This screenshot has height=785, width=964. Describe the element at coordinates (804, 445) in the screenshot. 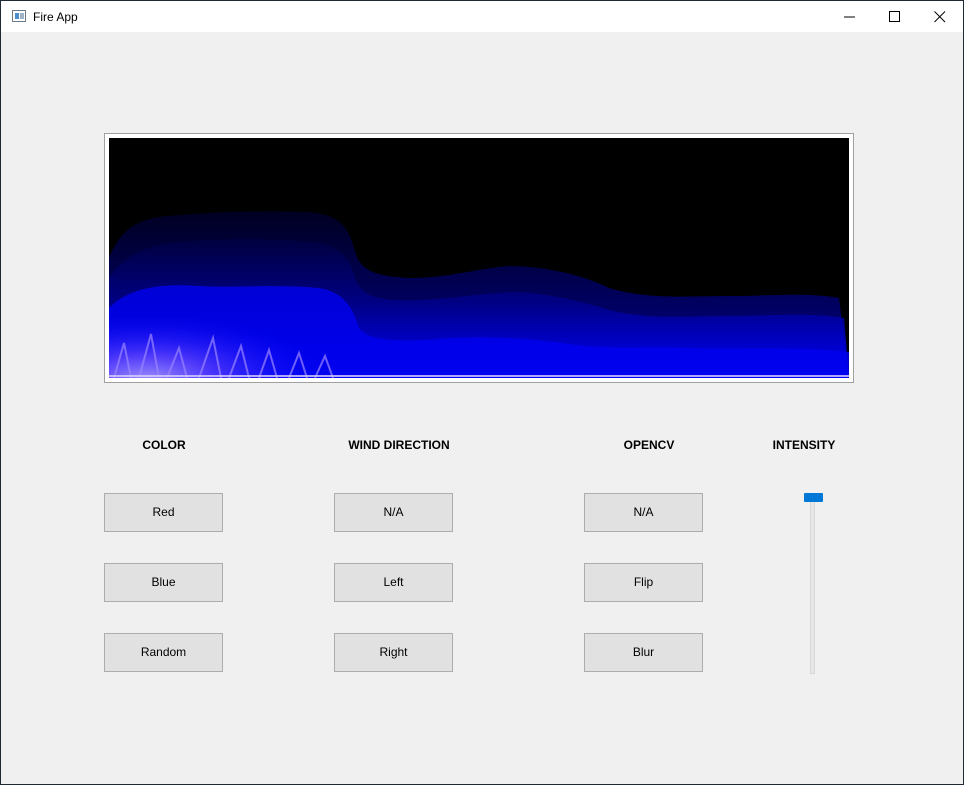

I see `intensity-header: INTENSITY` at that location.